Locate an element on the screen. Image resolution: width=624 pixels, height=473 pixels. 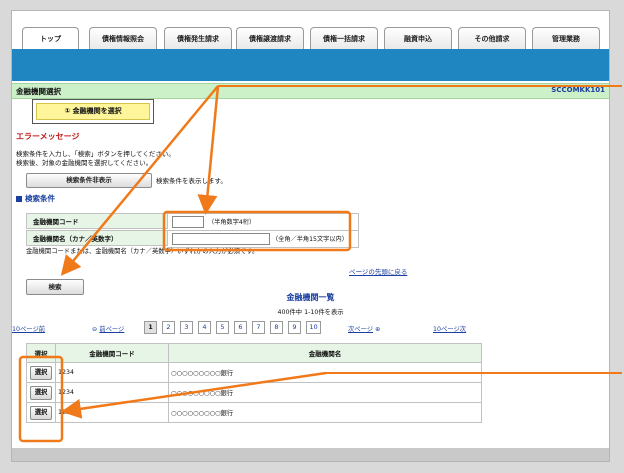
search-section-label: 検索条件 is located at coordinates (40, 198).